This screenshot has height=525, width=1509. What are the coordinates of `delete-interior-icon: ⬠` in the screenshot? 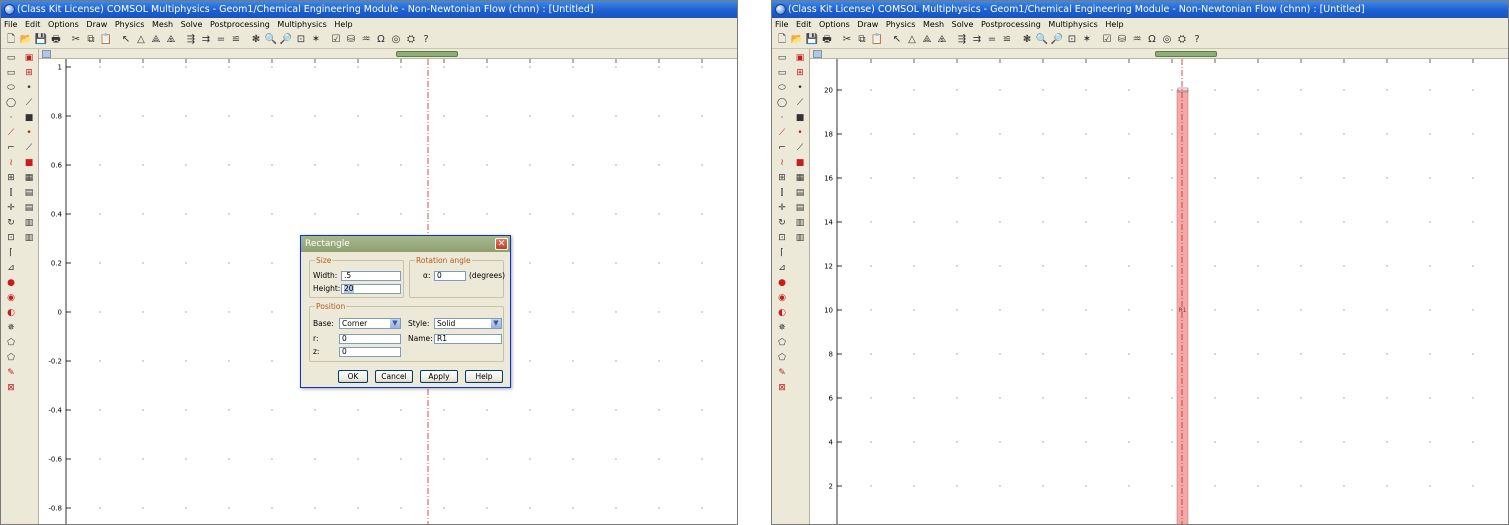 It's located at (11, 358).